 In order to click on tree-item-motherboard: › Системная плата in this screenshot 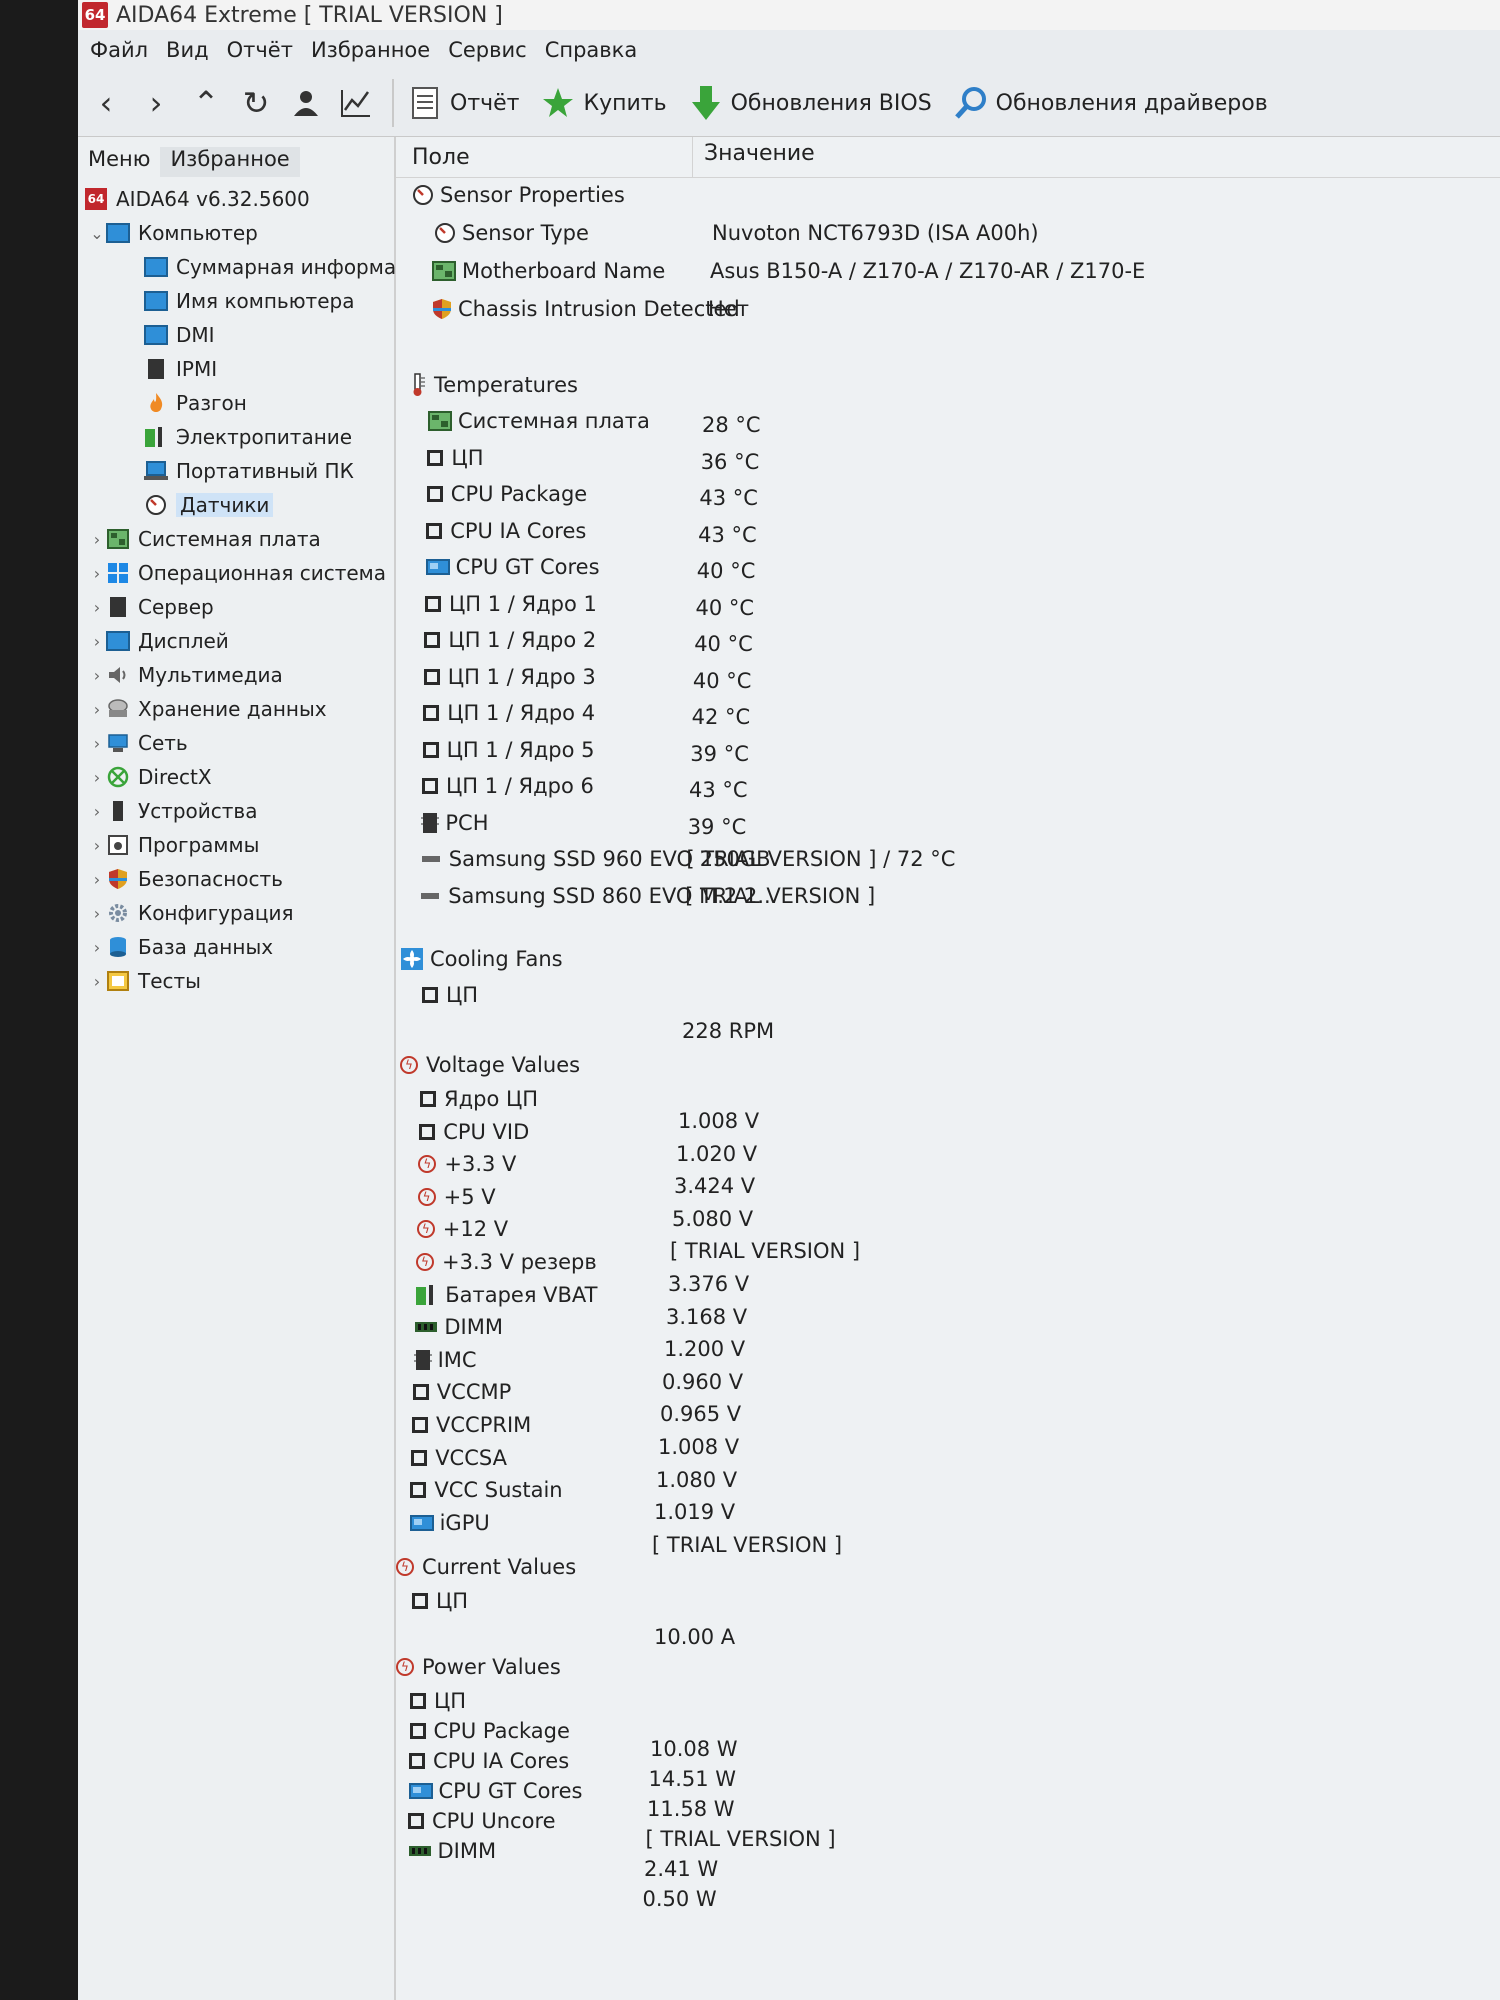, I will do `click(204, 539)`.